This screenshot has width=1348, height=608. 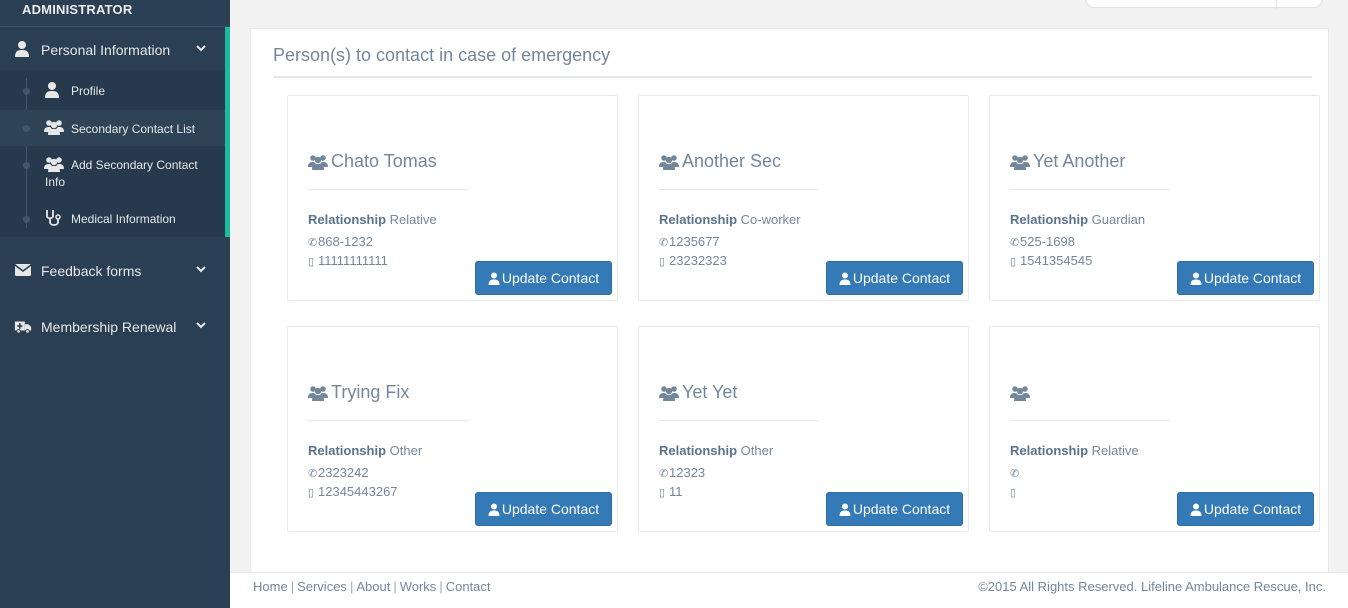 I want to click on bullet-dot, so click(x=26, y=165).